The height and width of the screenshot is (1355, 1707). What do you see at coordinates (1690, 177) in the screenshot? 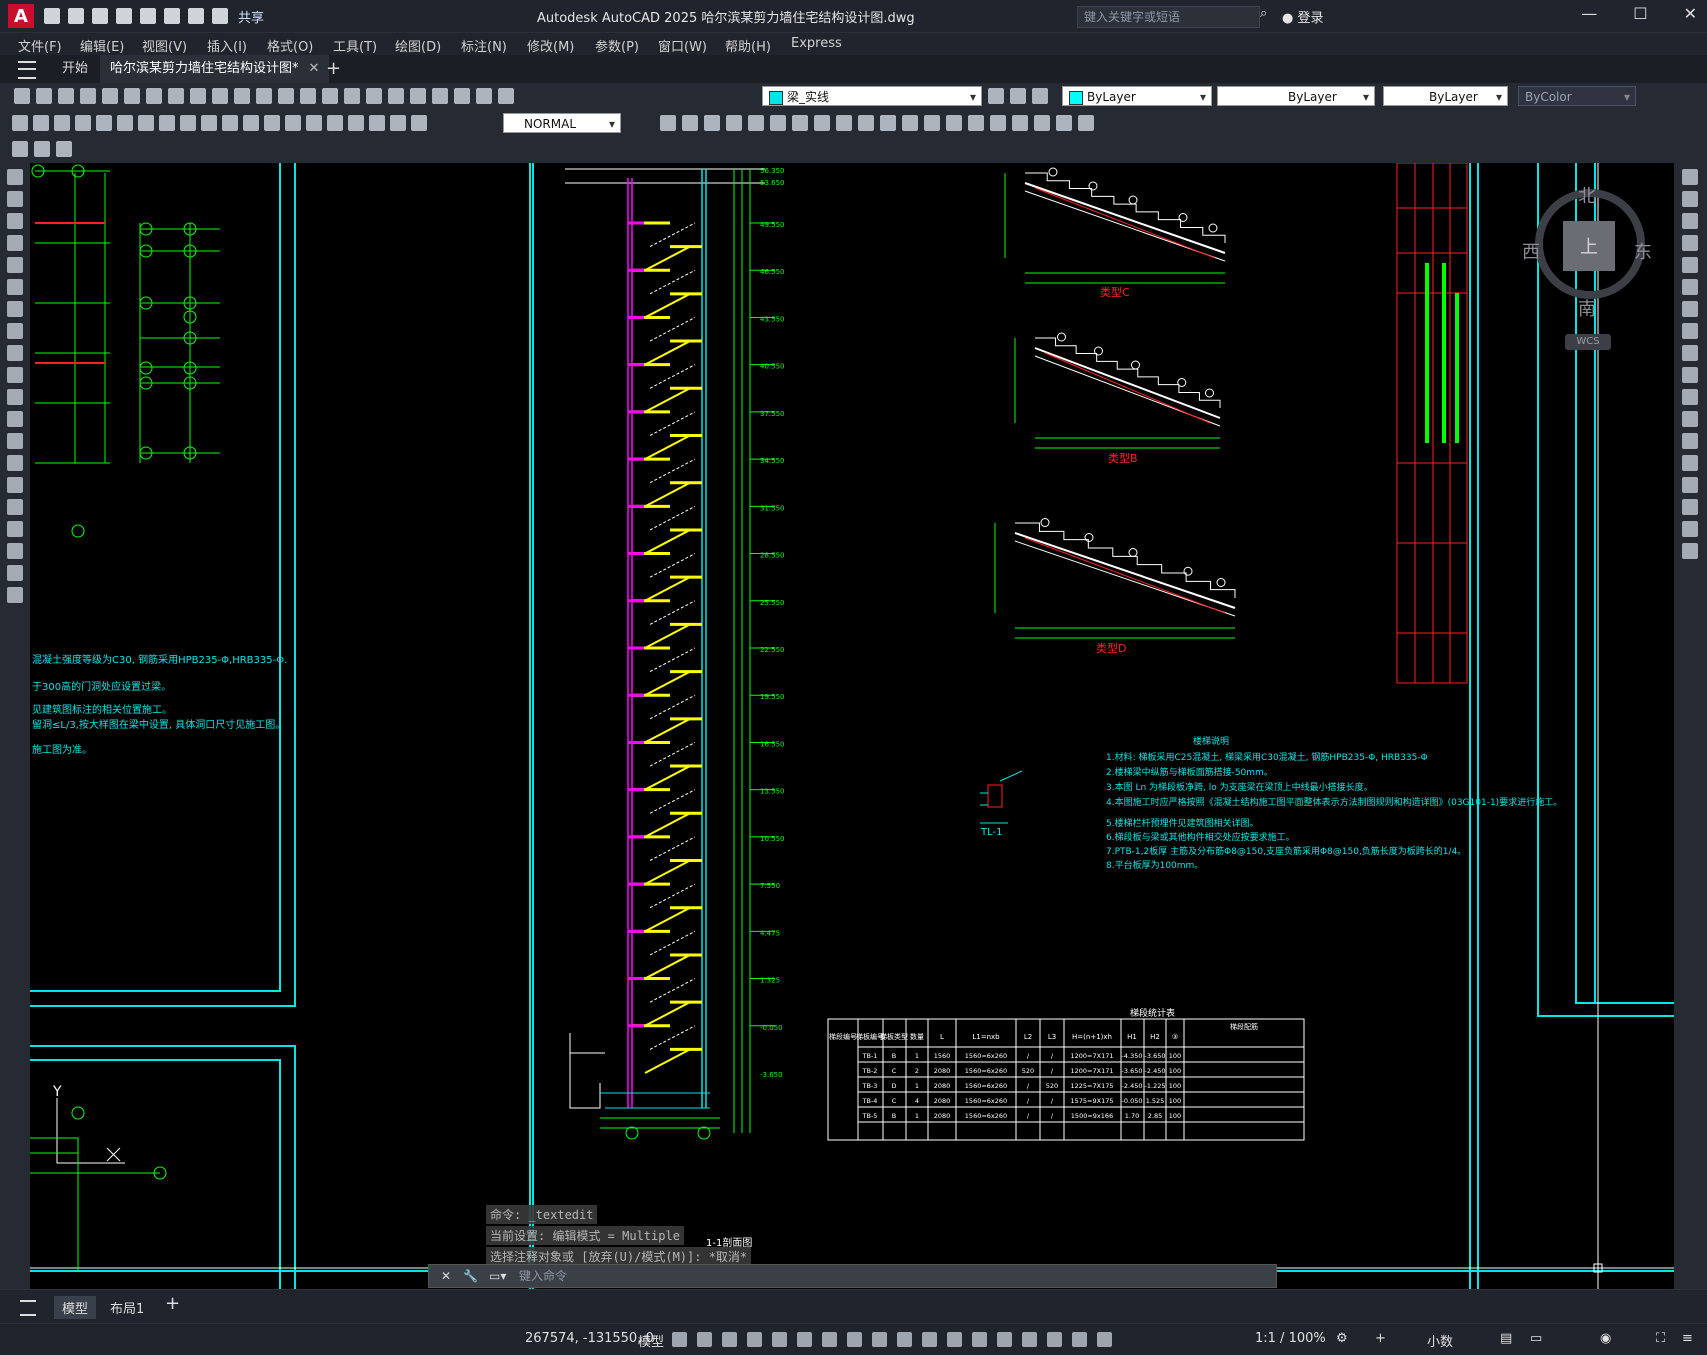
I see `r-erase-icon` at bounding box center [1690, 177].